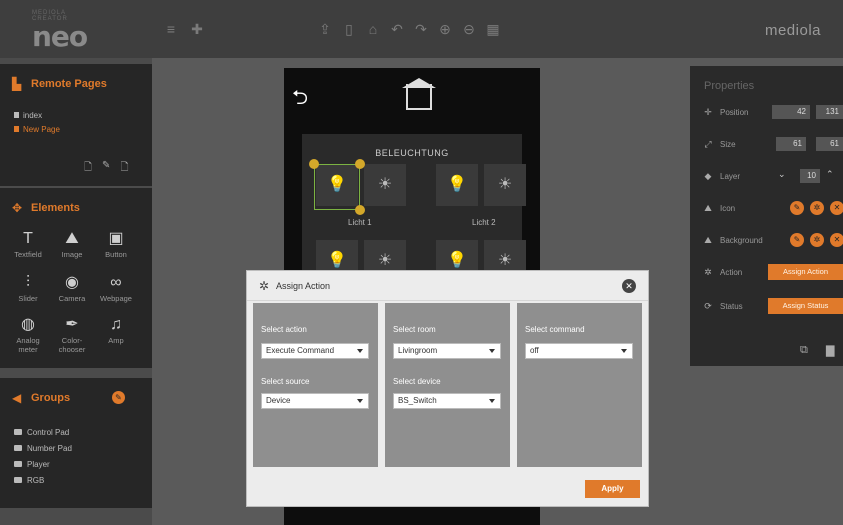 The image size is (843, 525). I want to click on element-analog-meter: ◍ Analog meter, so click(28, 334).